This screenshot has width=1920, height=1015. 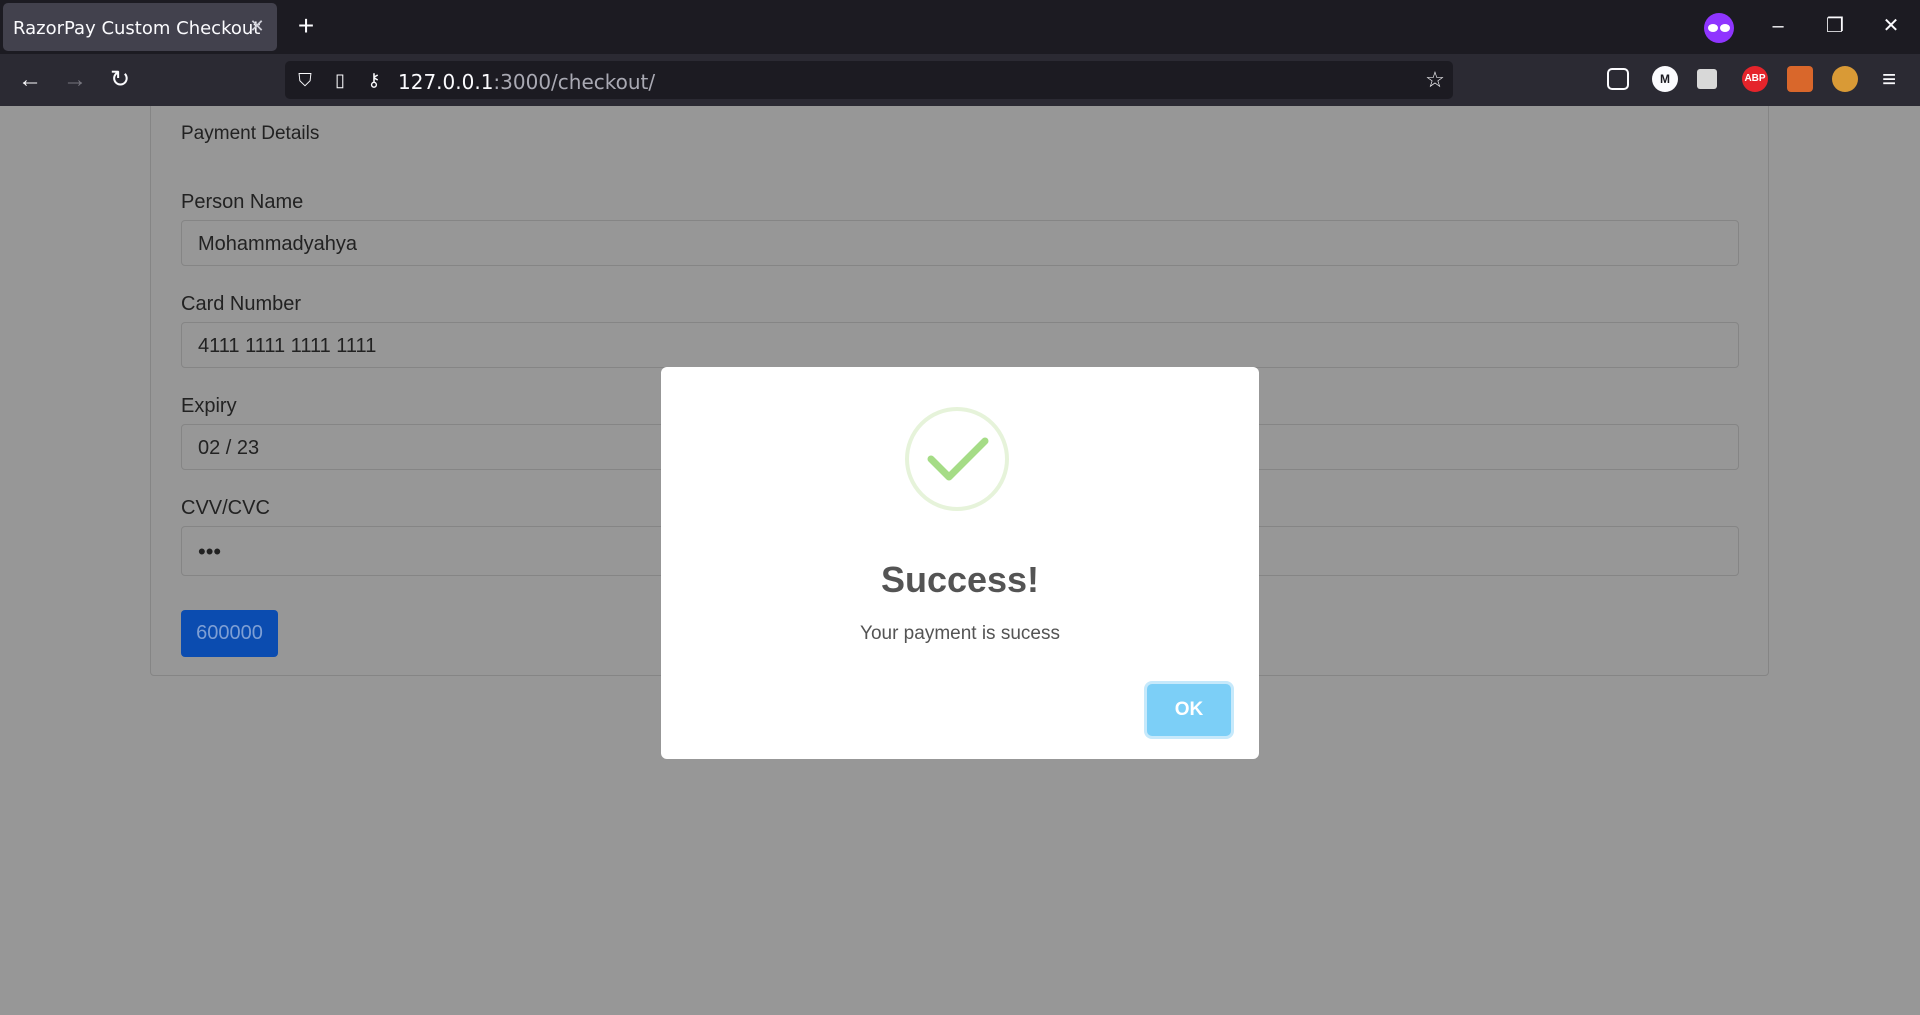 I want to click on m-extension-icon: M, so click(x=1665, y=79).